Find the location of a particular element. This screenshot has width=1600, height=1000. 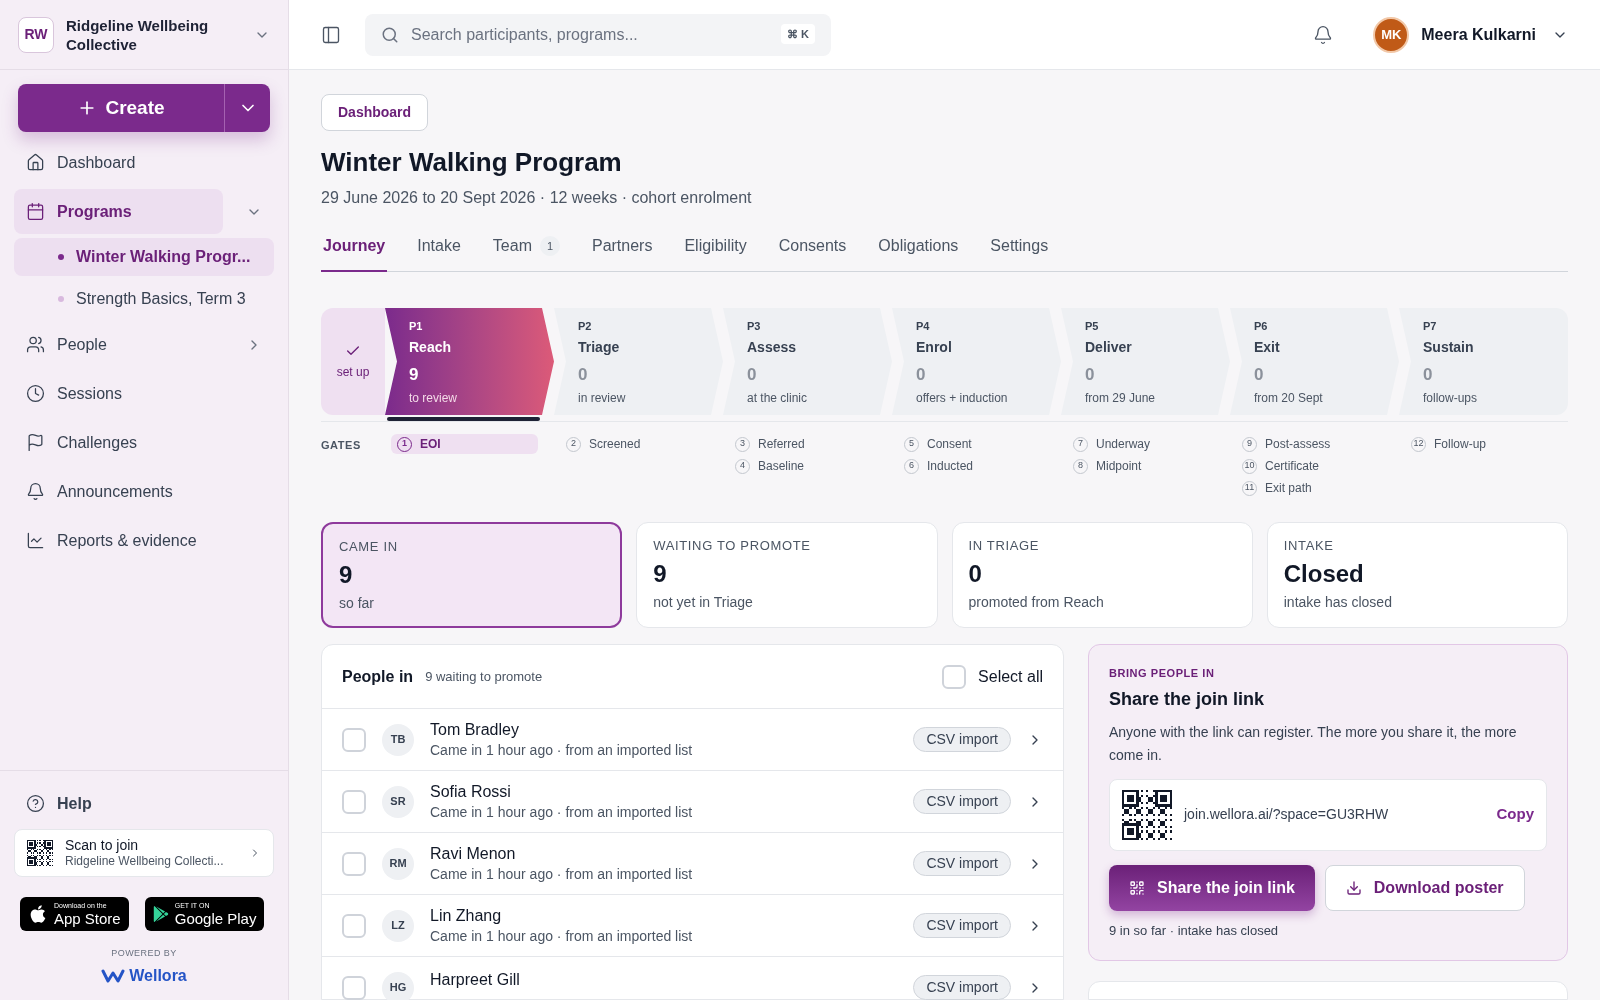

nav-icon is located at coordinates (35, 344).